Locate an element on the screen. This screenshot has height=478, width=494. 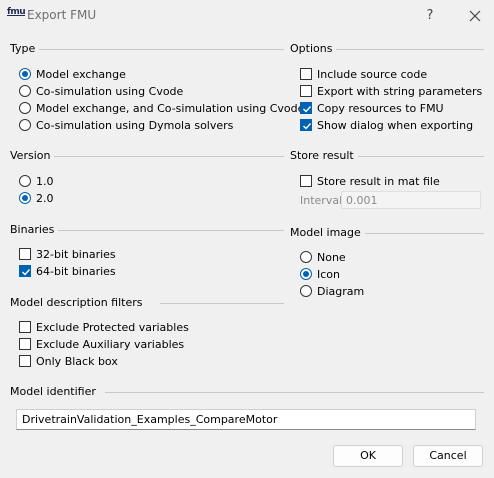
radio-image-diagram: Diagram is located at coordinates (332, 291).